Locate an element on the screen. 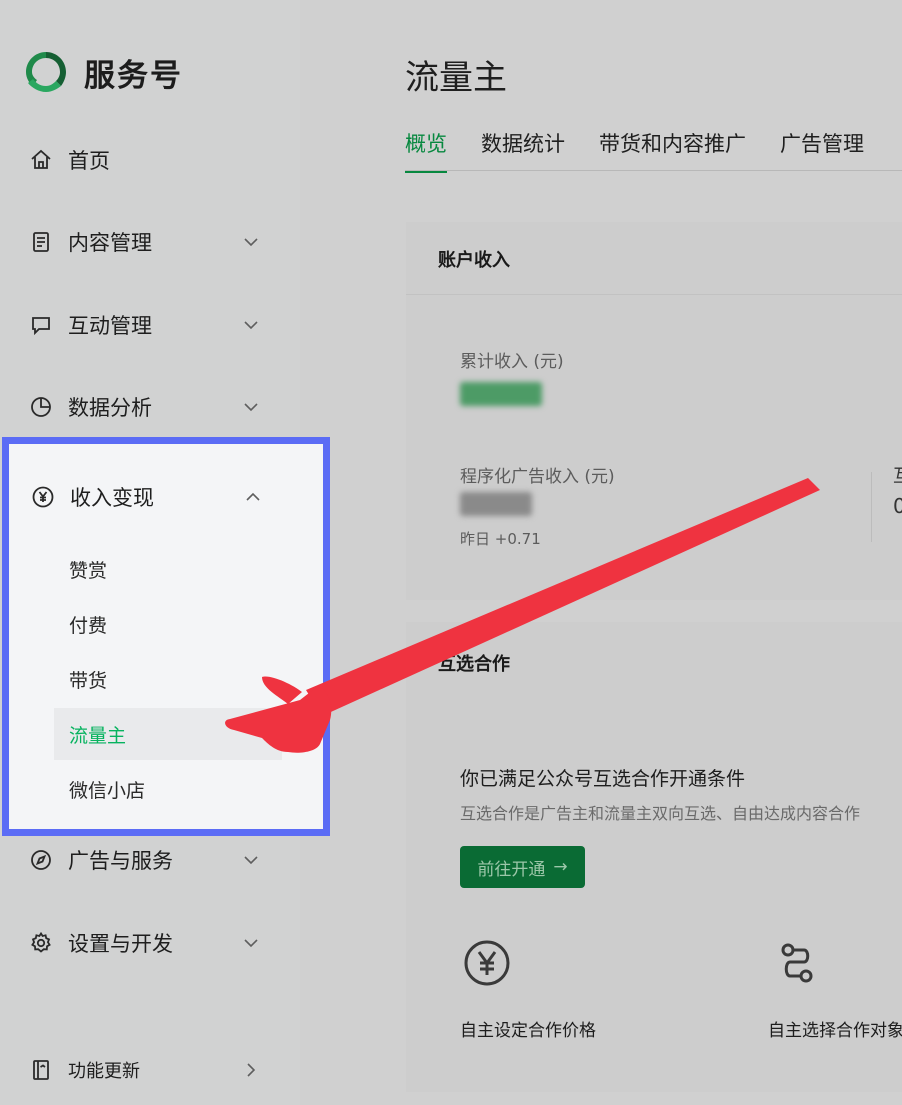 The height and width of the screenshot is (1105, 902). highlighted-revenue-menu: 收入变现 赞赏 付费 带货 流量主 微信小店 is located at coordinates (166, 636).